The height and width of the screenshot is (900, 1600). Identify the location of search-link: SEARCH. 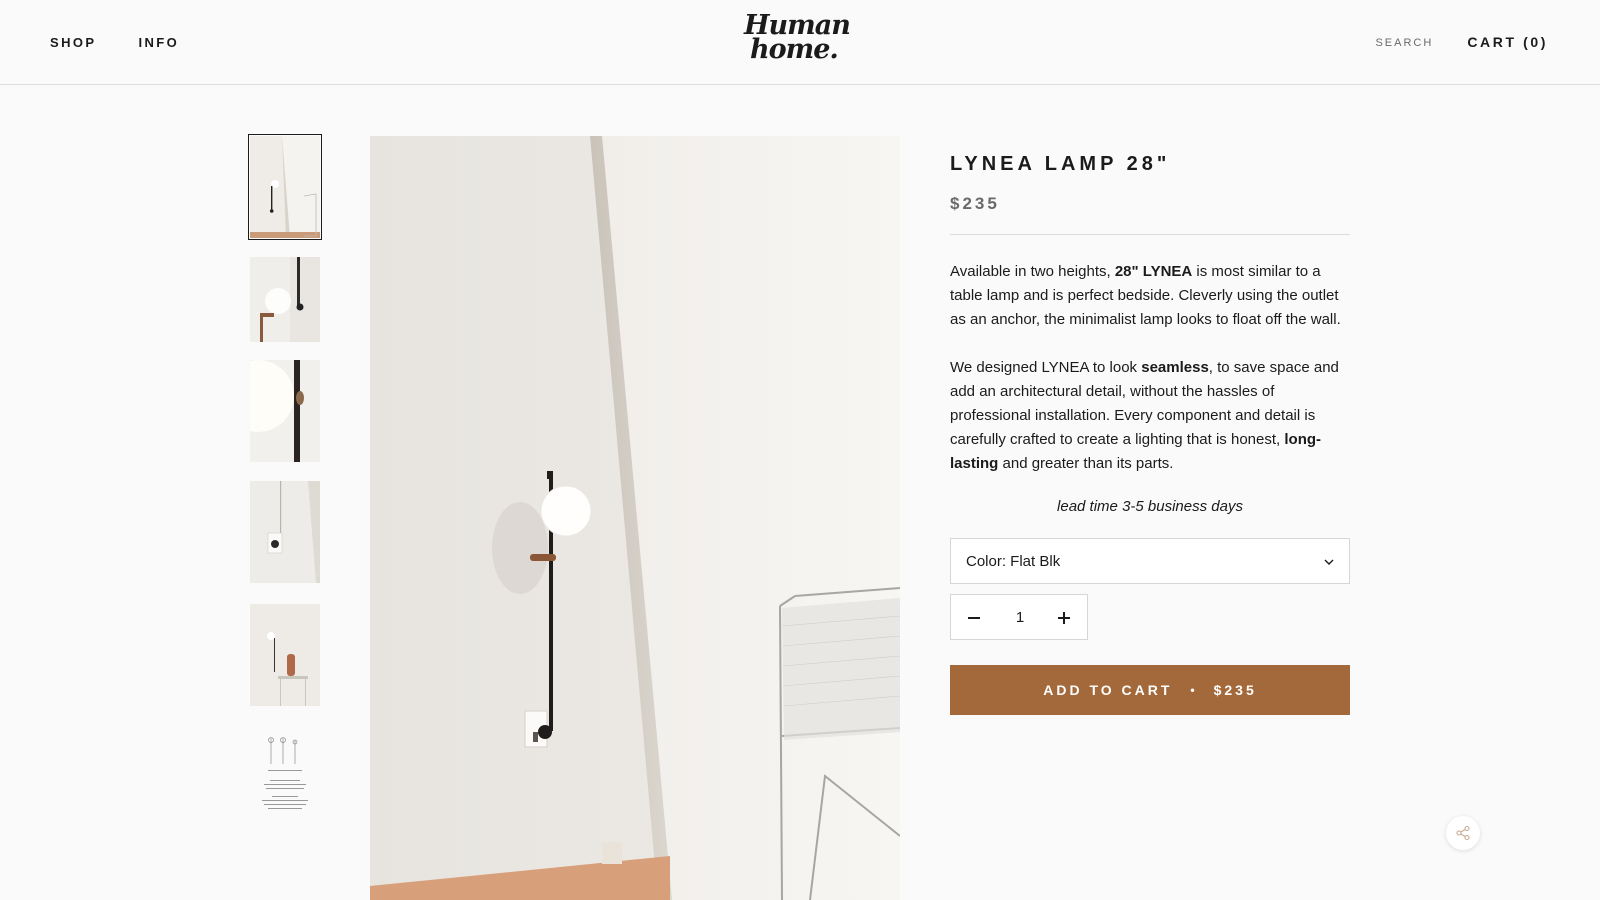
(1404, 43).